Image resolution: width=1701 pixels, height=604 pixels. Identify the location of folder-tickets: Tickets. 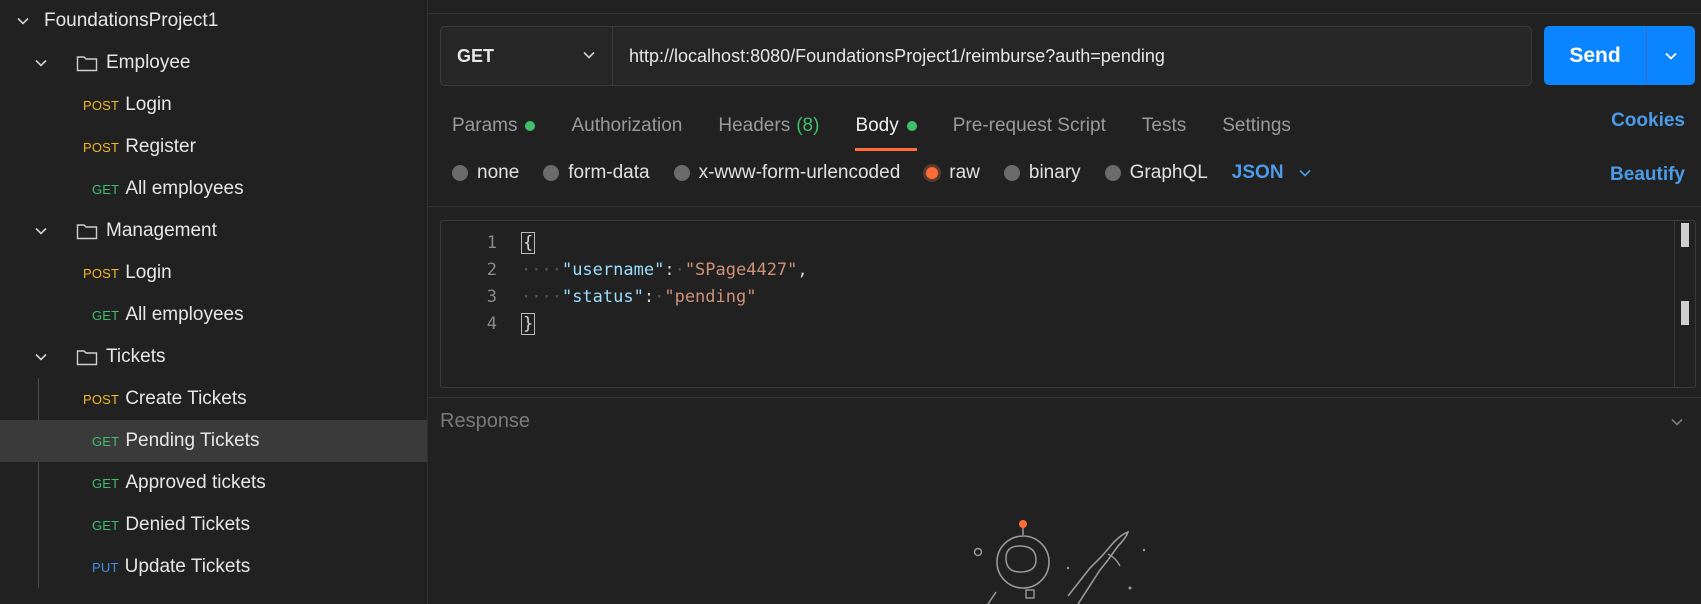
(213, 357).